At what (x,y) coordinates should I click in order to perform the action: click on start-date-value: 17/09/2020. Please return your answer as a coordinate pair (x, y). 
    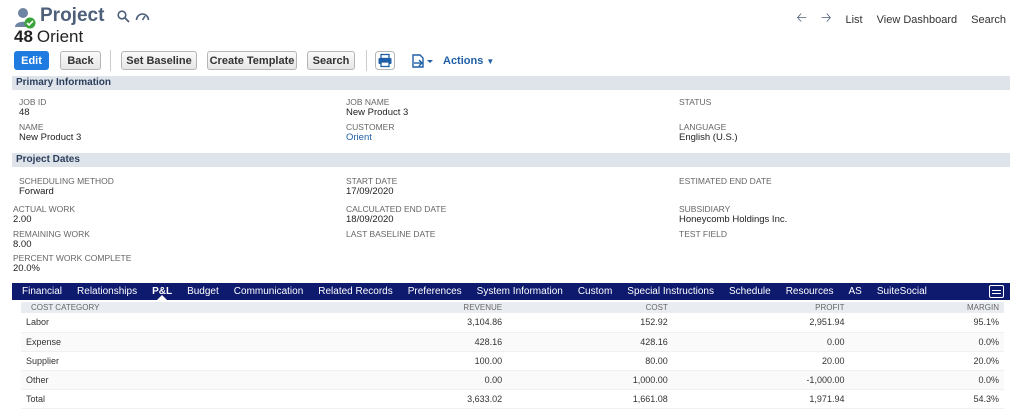
    Looking at the image, I should click on (370, 191).